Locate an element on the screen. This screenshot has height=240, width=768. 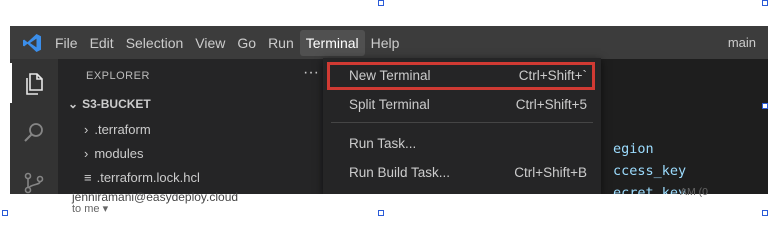
menu-go: Go is located at coordinates (246, 43).